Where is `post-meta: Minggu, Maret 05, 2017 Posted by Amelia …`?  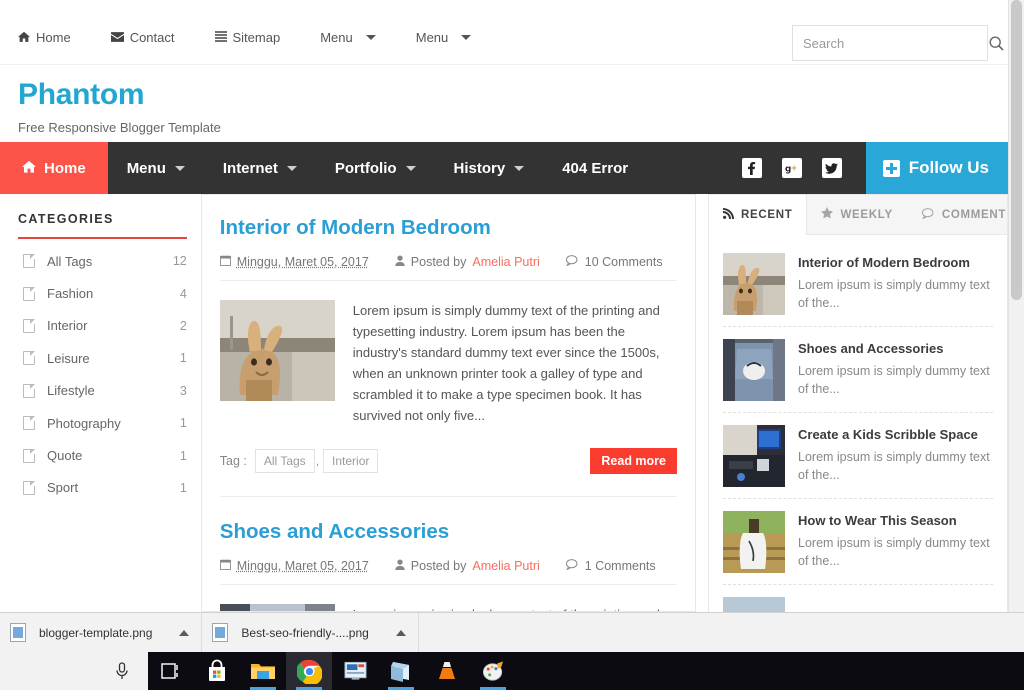 post-meta: Minggu, Maret 05, 2017 Posted by Amelia … is located at coordinates (448, 268).